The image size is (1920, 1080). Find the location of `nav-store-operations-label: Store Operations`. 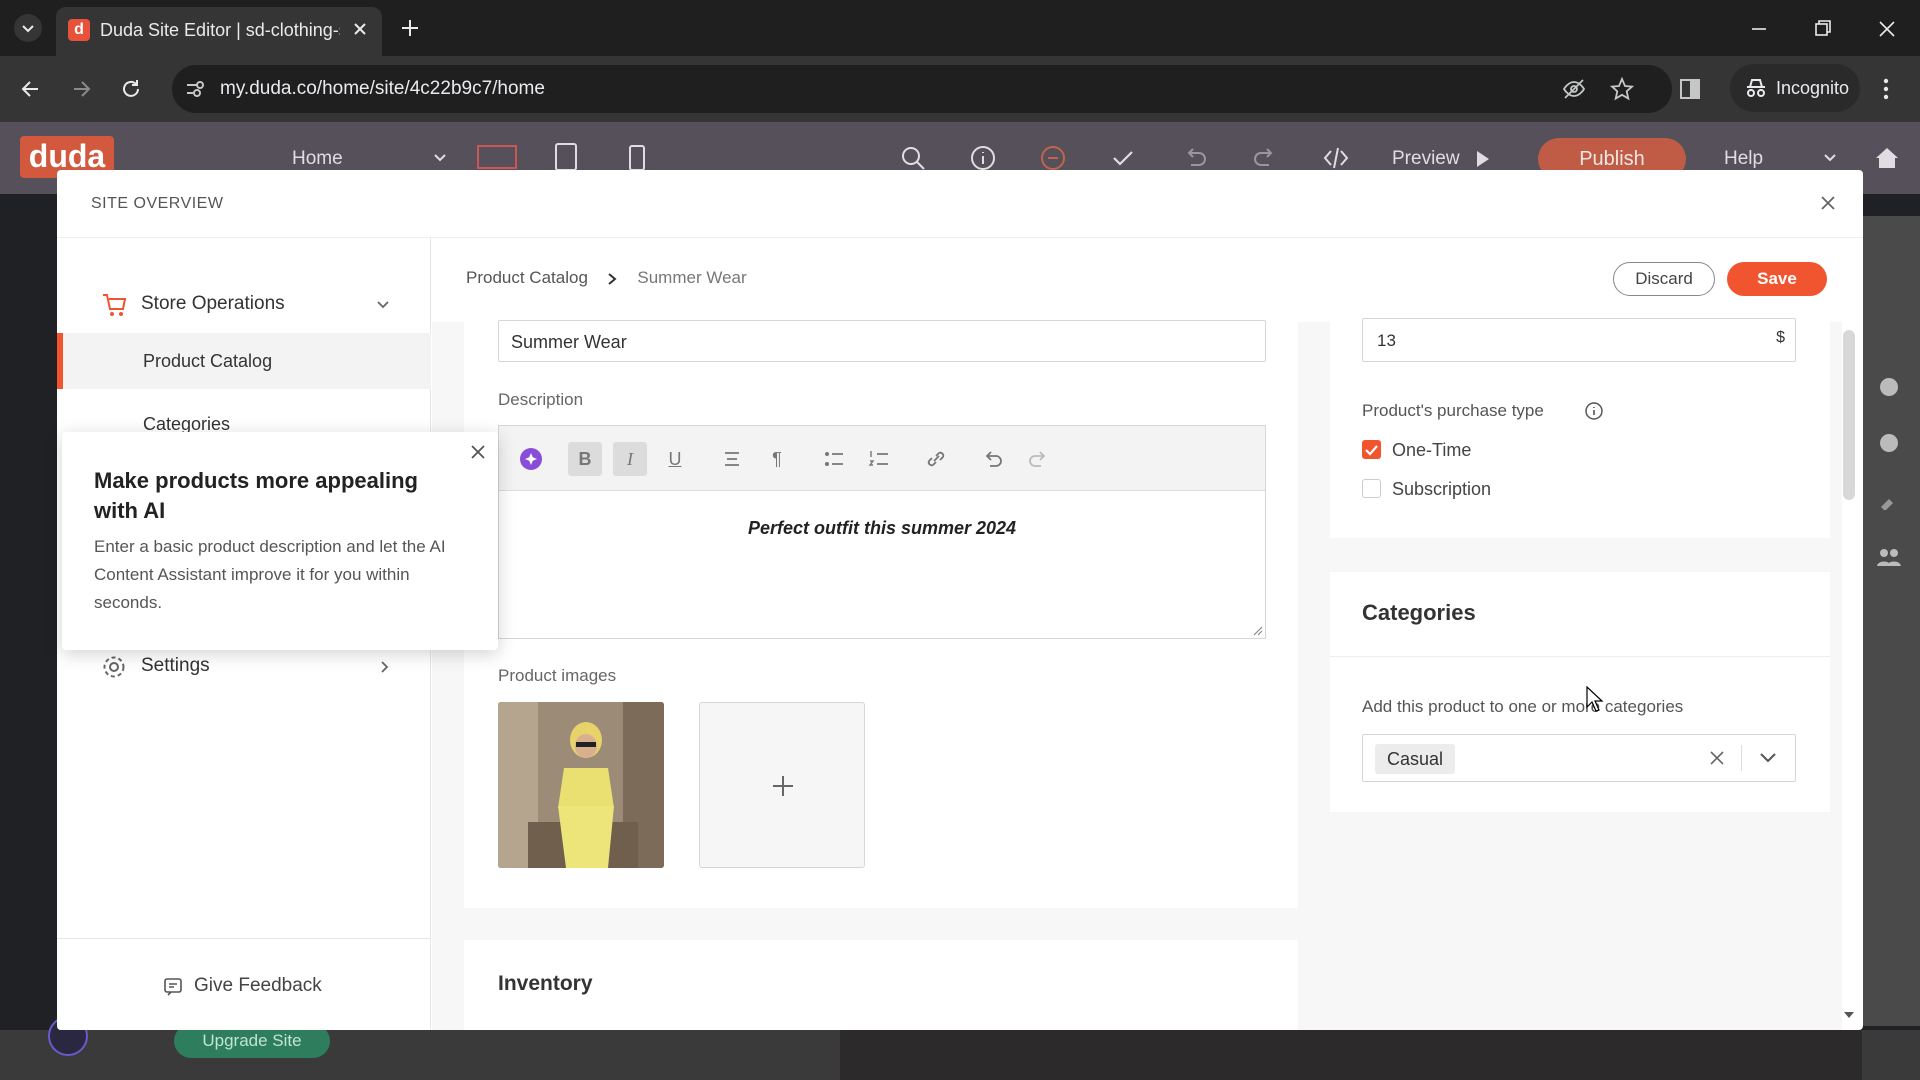

nav-store-operations-label: Store Operations is located at coordinates (213, 303).